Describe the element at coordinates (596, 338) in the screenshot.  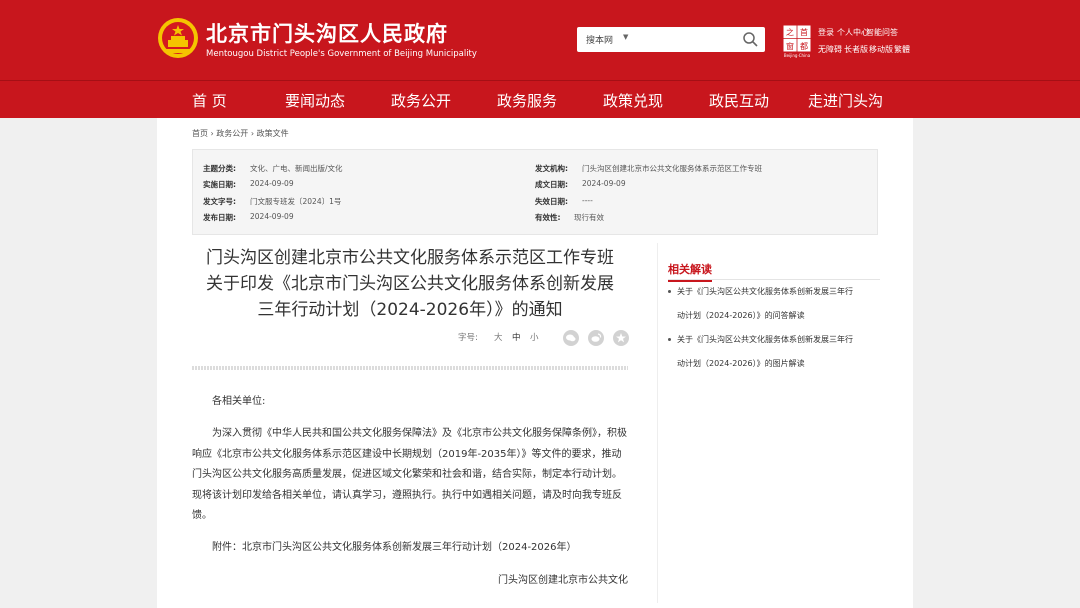
I see `weibo-icon` at that location.